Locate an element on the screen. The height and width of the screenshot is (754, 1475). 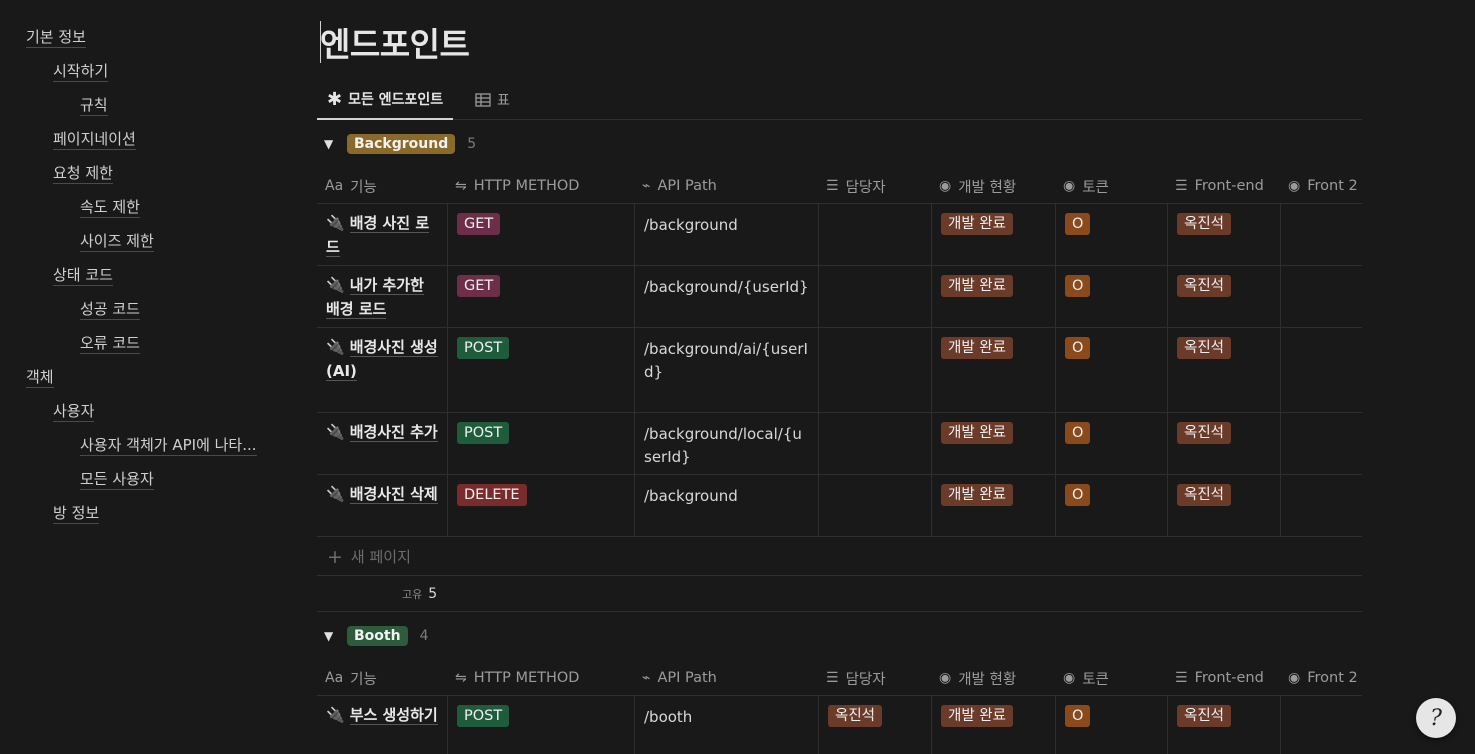
toc-item: 사이즈 제한 is located at coordinates (146, 247).